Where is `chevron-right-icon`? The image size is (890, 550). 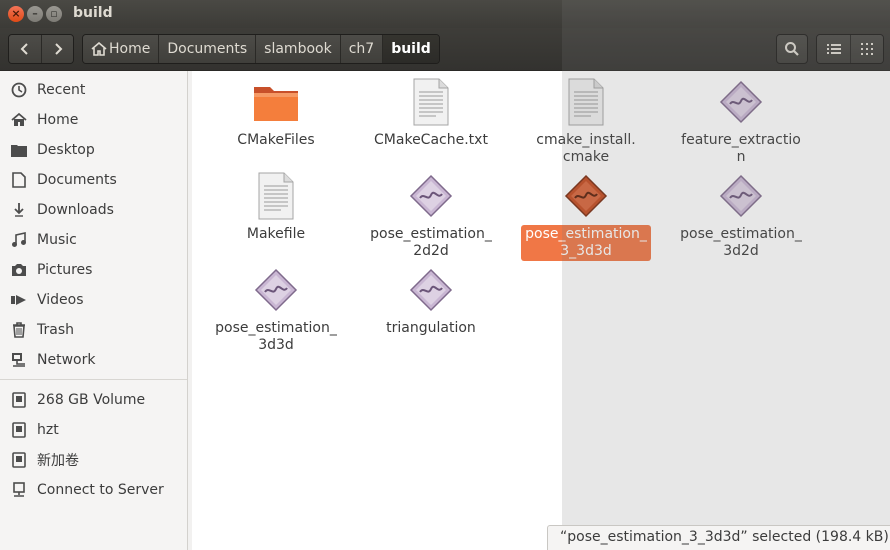
chevron-right-icon is located at coordinates (58, 49).